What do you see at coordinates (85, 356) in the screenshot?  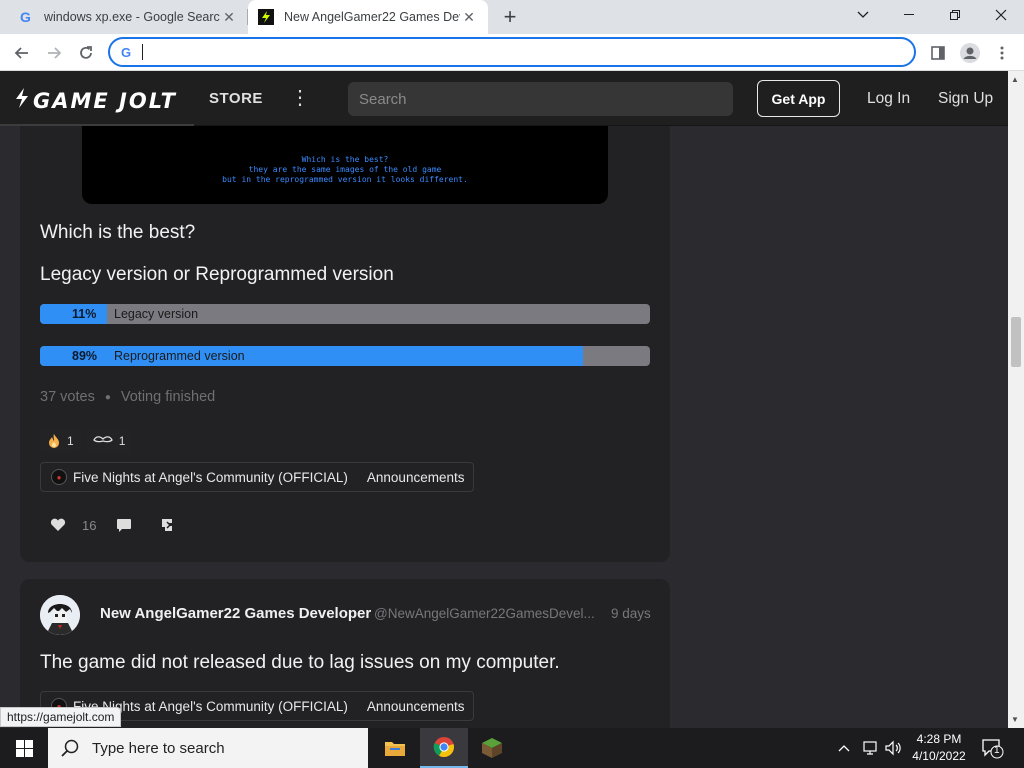 I see `poll-percent: 89%` at bounding box center [85, 356].